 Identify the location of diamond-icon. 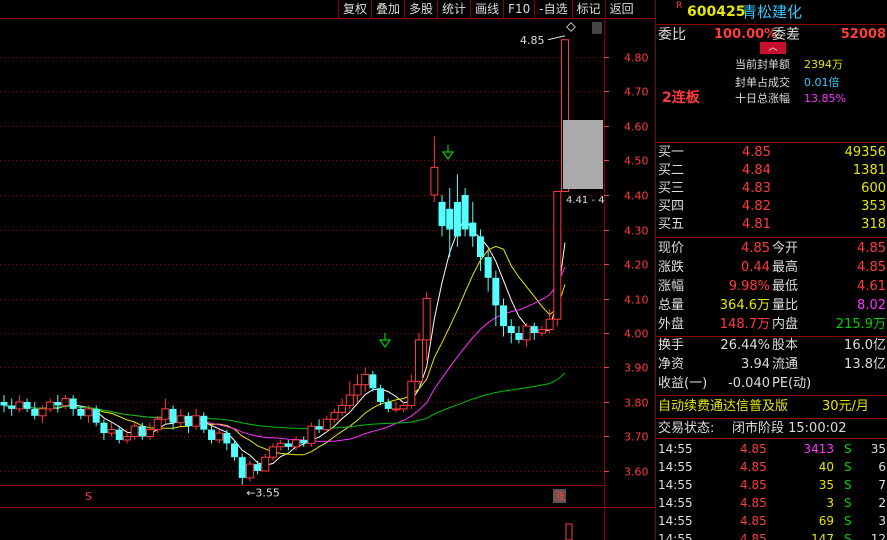
(571, 27).